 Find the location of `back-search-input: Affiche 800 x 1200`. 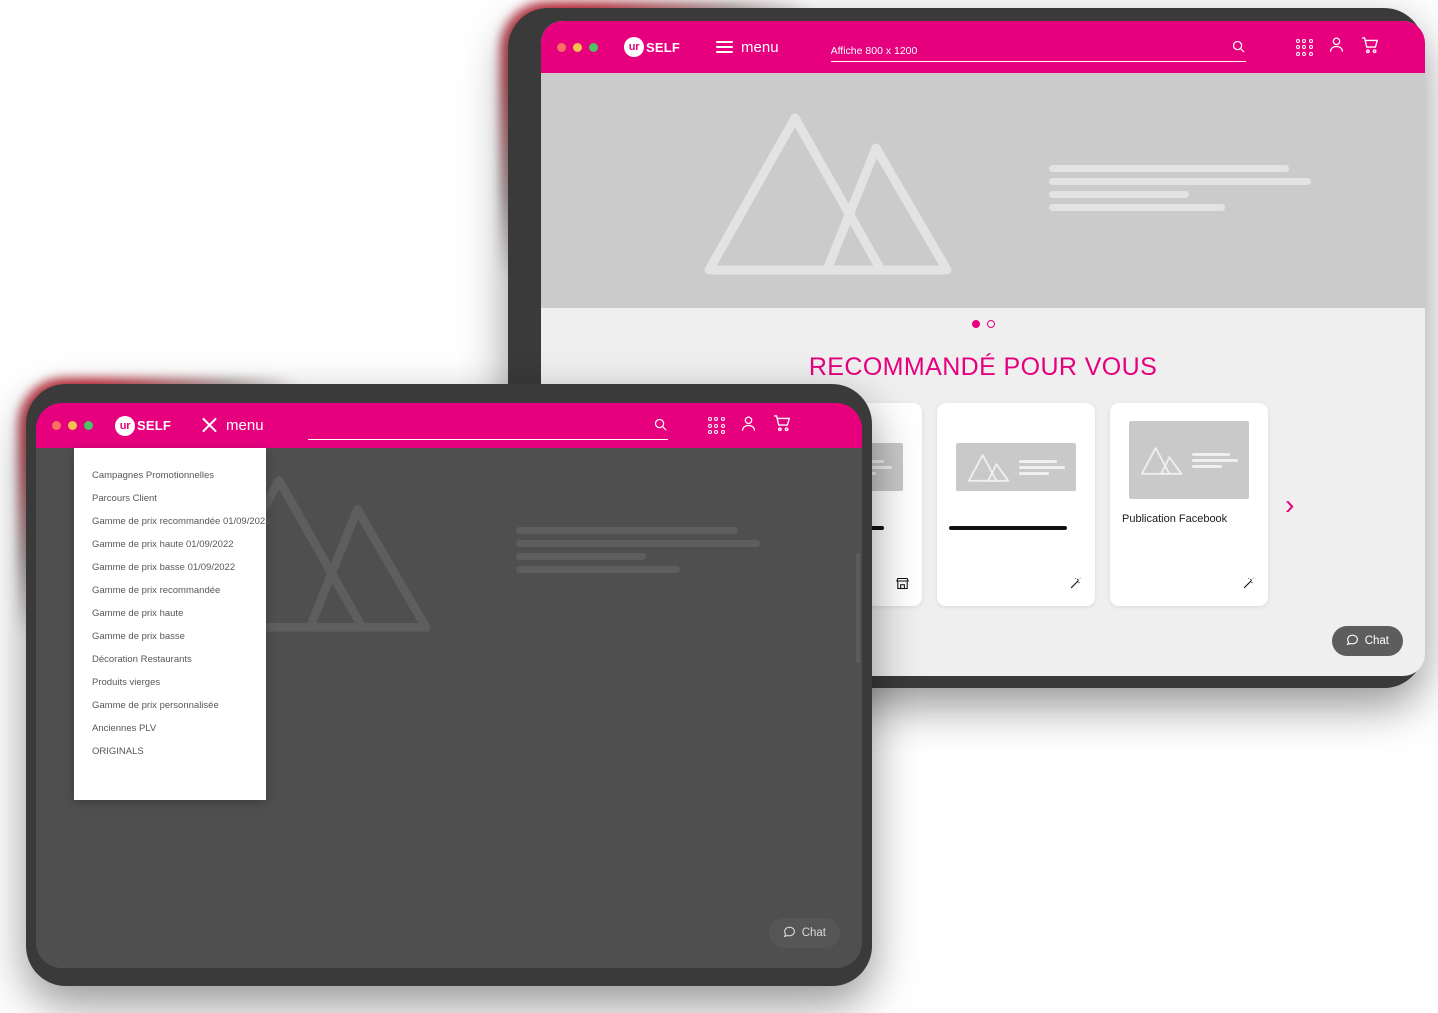

back-search-input: Affiche 800 x 1200 is located at coordinates (1031, 53).